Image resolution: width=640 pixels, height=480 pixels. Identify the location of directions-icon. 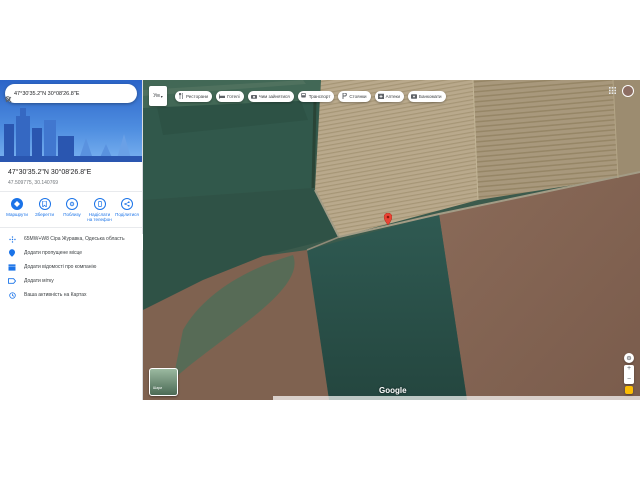
(17, 204).